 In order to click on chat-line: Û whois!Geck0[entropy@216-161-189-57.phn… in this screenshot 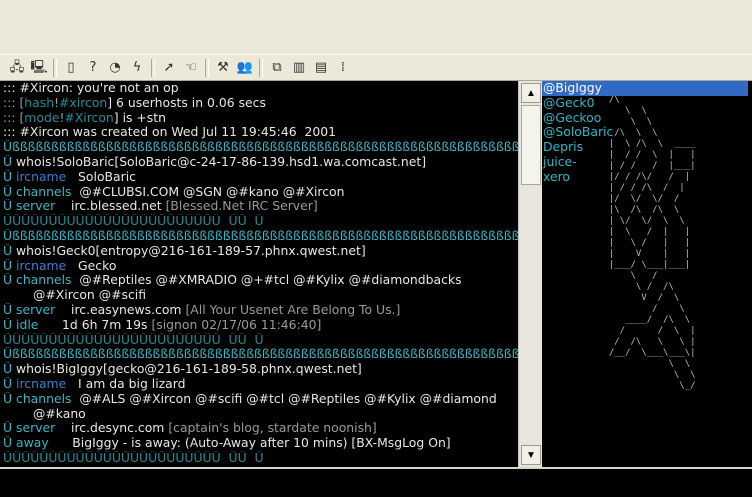, I will do `click(260, 251)`.